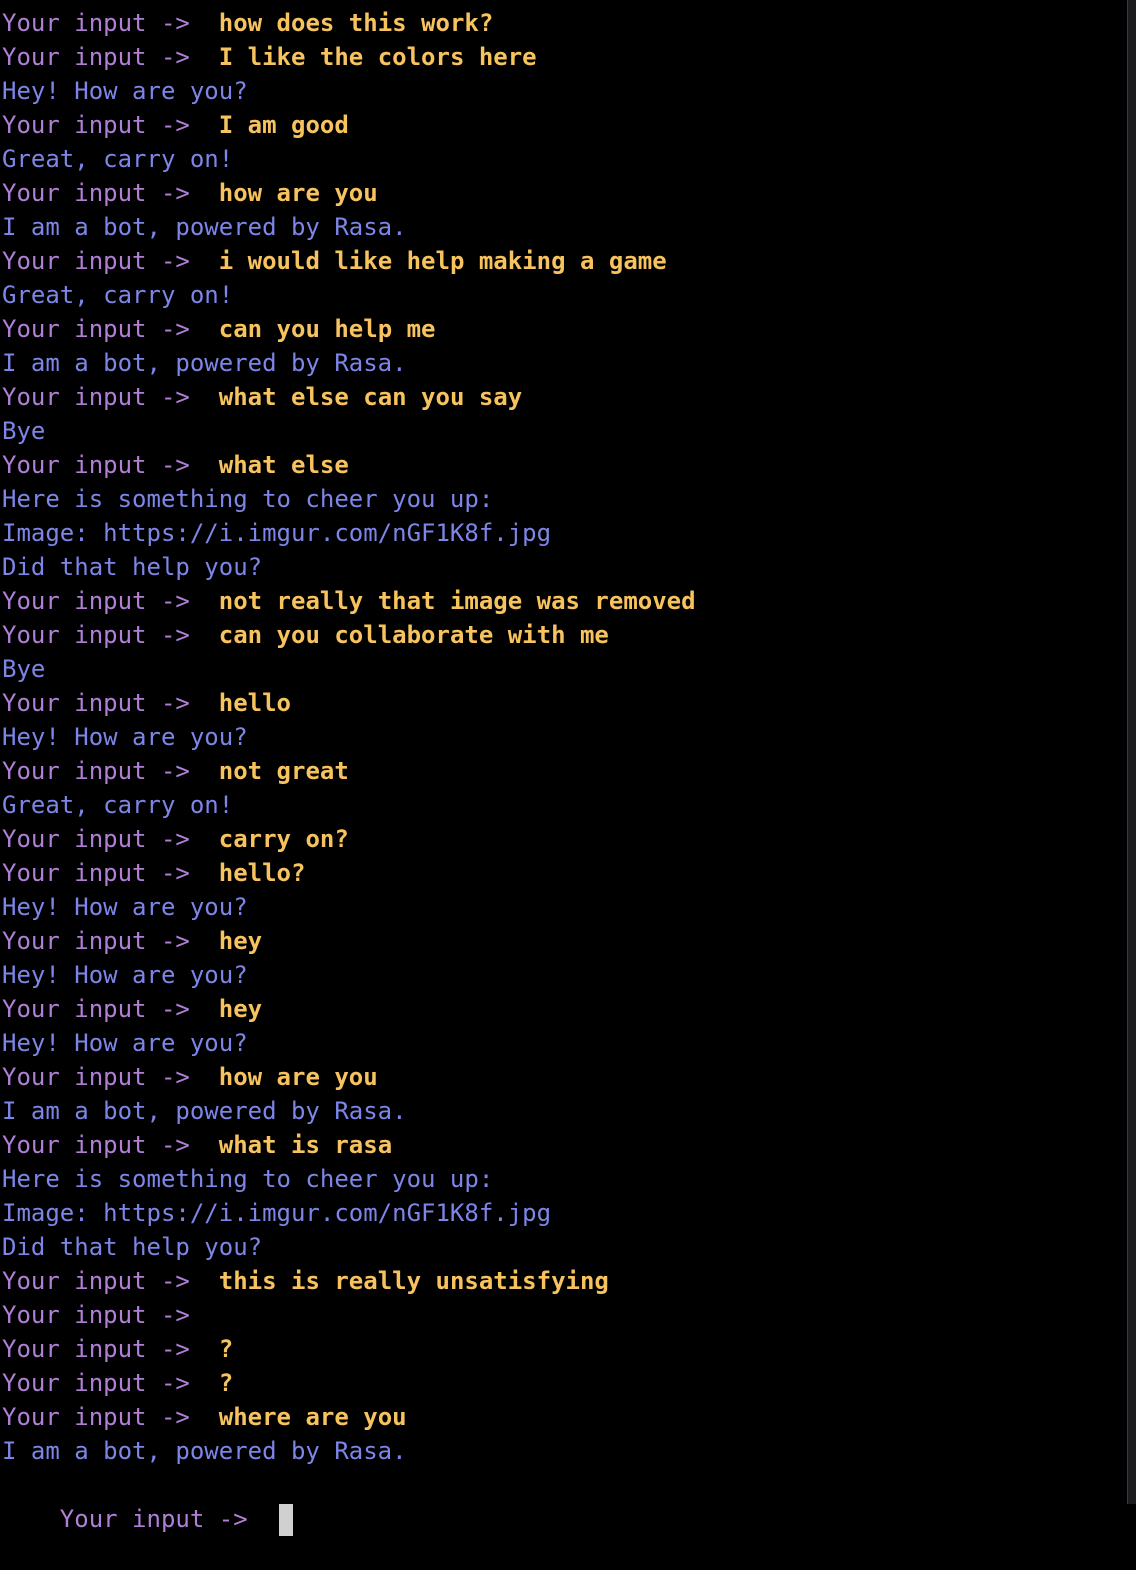 The image size is (1136, 1570). Describe the element at coordinates (327, 329) in the screenshot. I see `user-message: can you help me` at that location.